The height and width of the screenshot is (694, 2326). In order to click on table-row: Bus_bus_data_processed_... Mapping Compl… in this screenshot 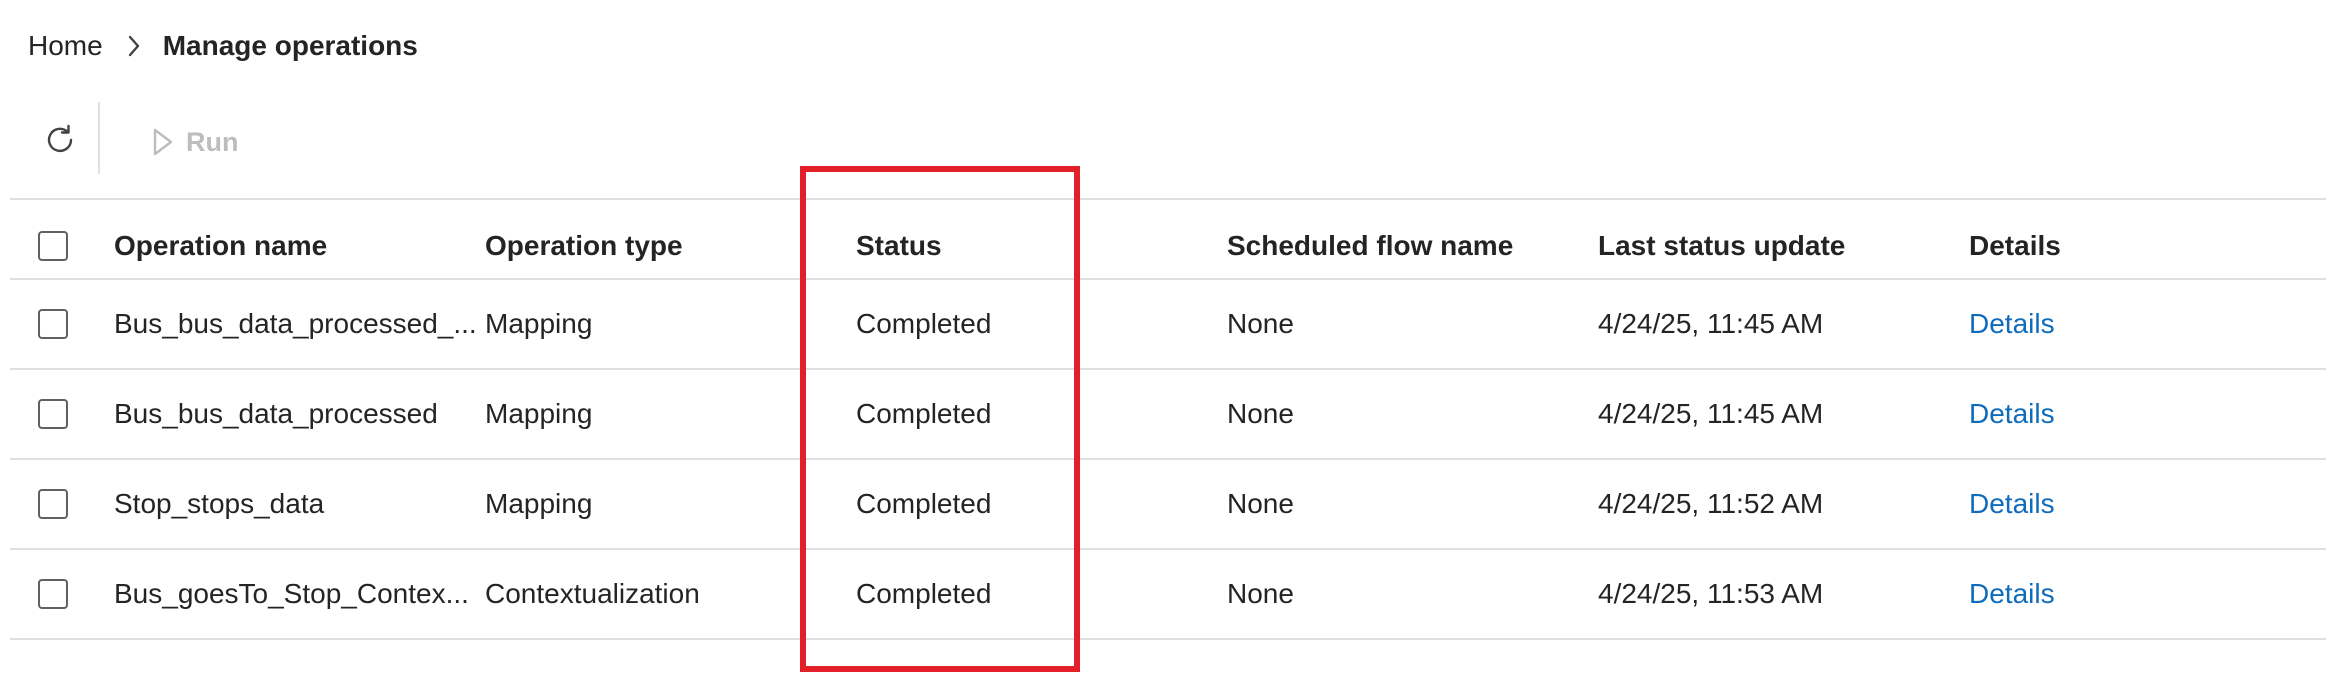, I will do `click(1168, 325)`.